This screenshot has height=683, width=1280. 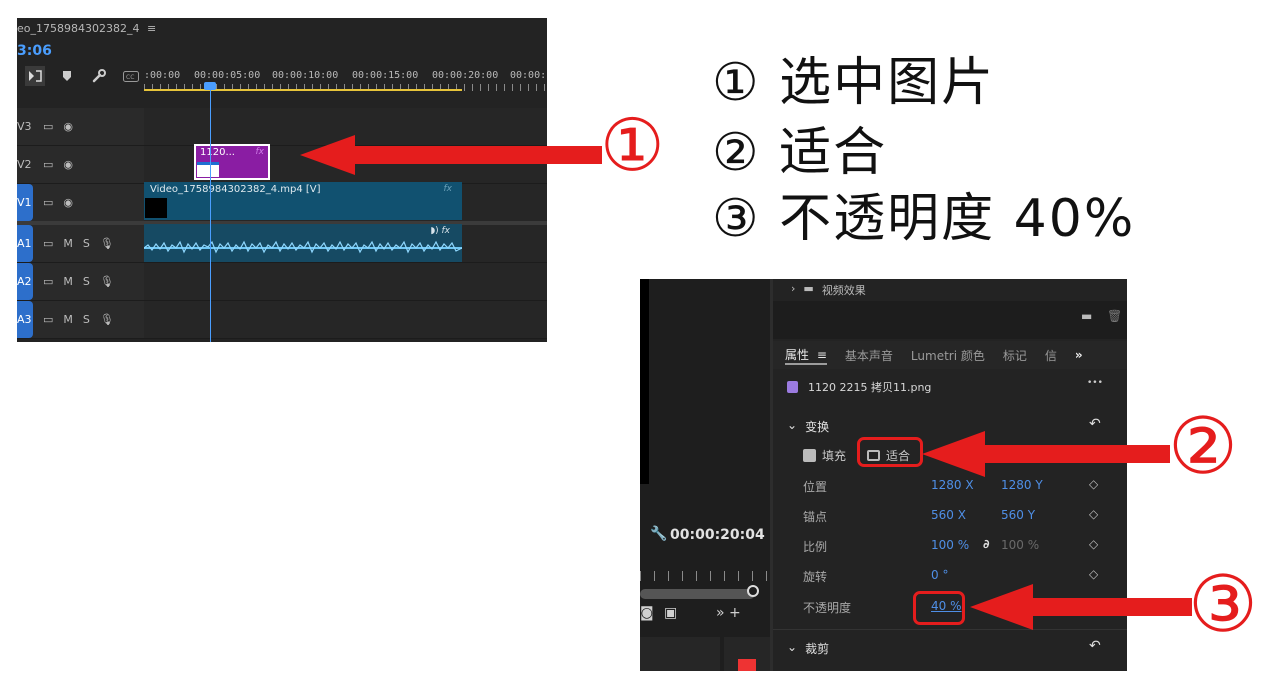 What do you see at coordinates (1203, 447) in the screenshot?
I see `callout-2: ②` at bounding box center [1203, 447].